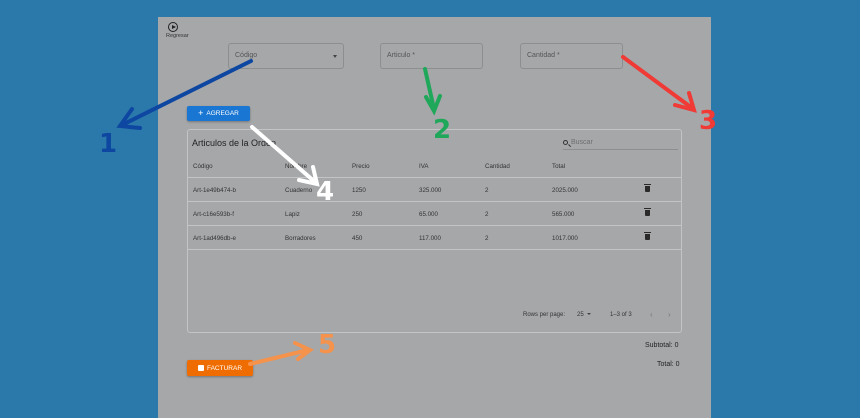 This screenshot has height=418, width=860. Describe the element at coordinates (662, 345) in the screenshot. I see `subtotal-text: Subtotal: 0` at that location.